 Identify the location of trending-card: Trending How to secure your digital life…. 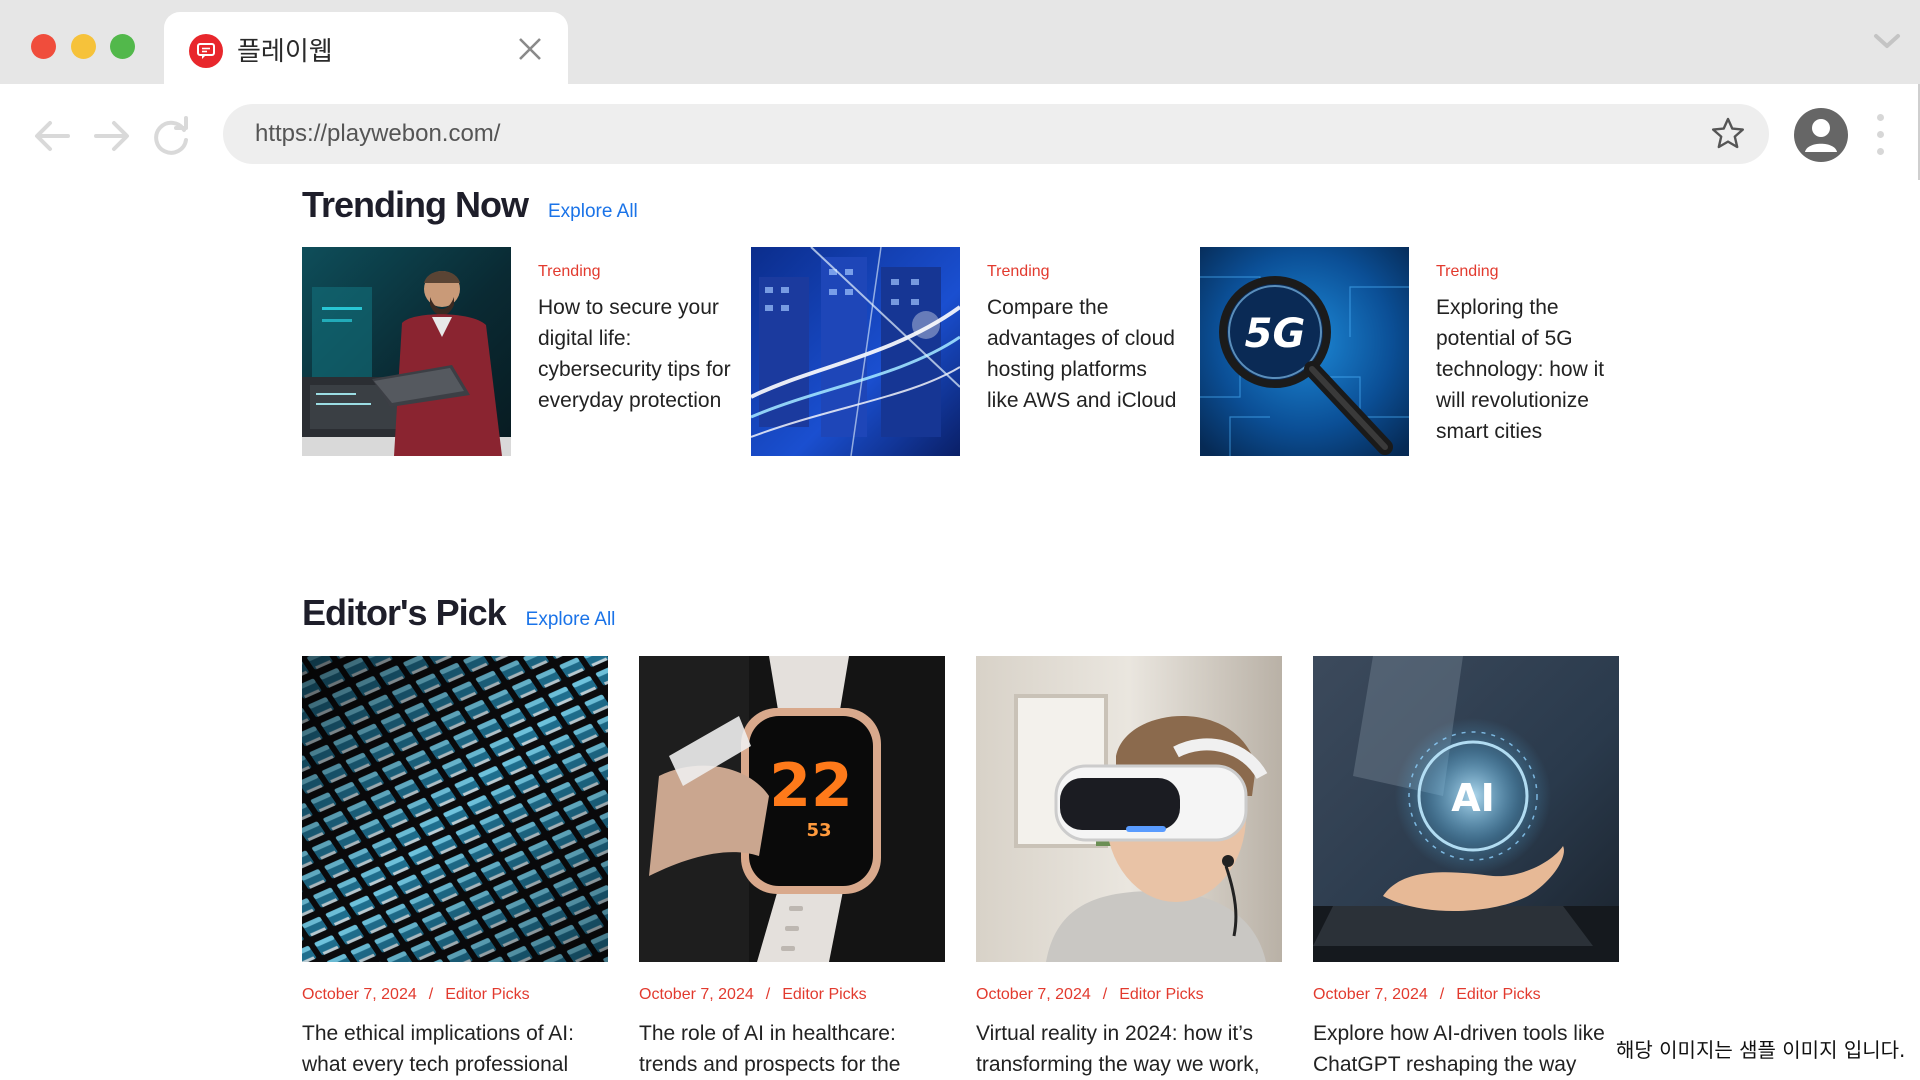
(517, 354).